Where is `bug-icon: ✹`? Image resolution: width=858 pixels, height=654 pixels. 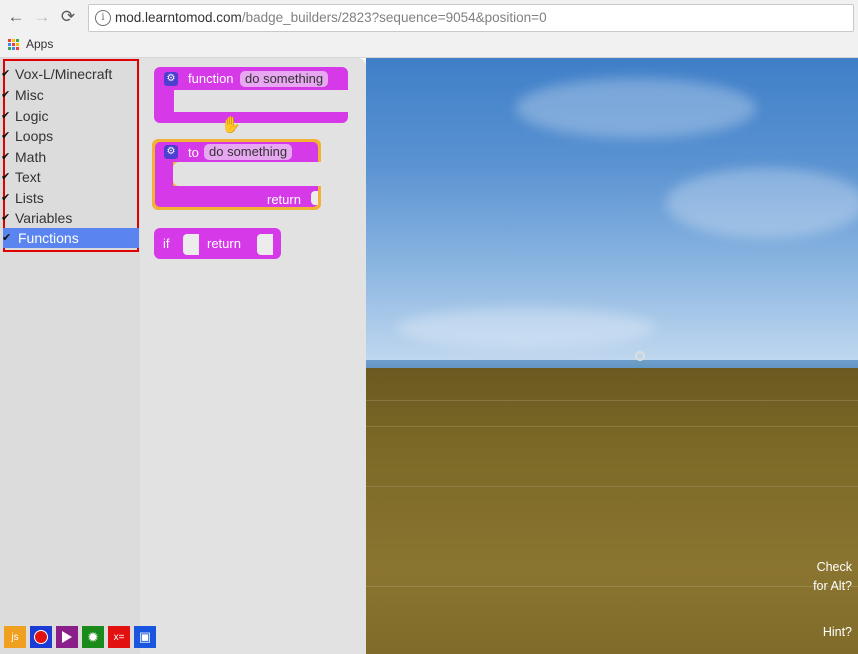 bug-icon: ✹ is located at coordinates (93, 636).